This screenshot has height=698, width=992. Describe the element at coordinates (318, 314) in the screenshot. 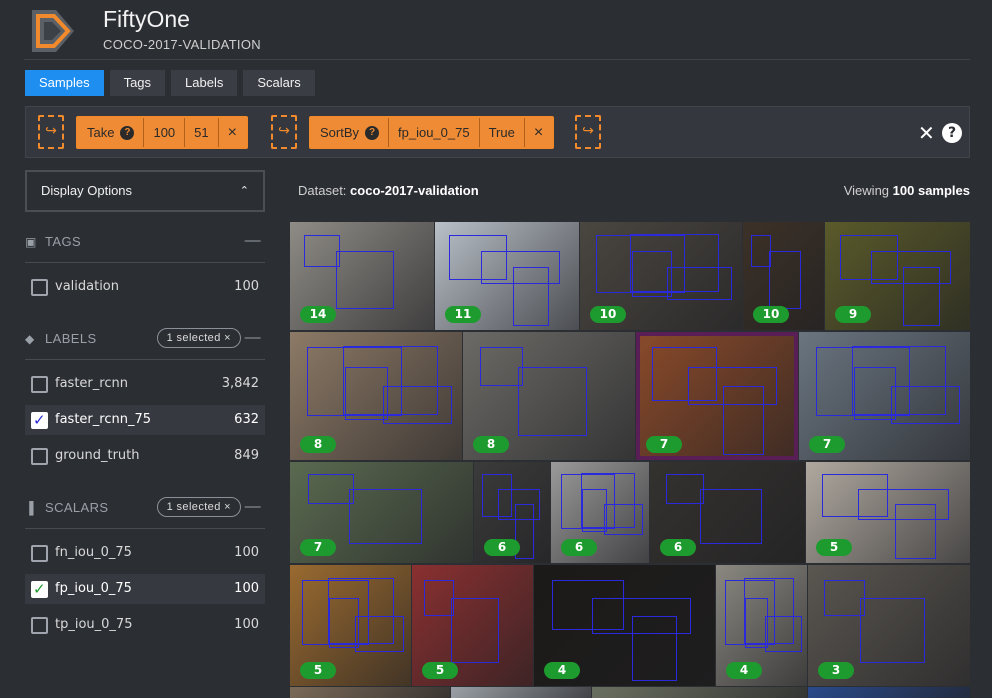

I see `detection-count-badge: 14` at that location.